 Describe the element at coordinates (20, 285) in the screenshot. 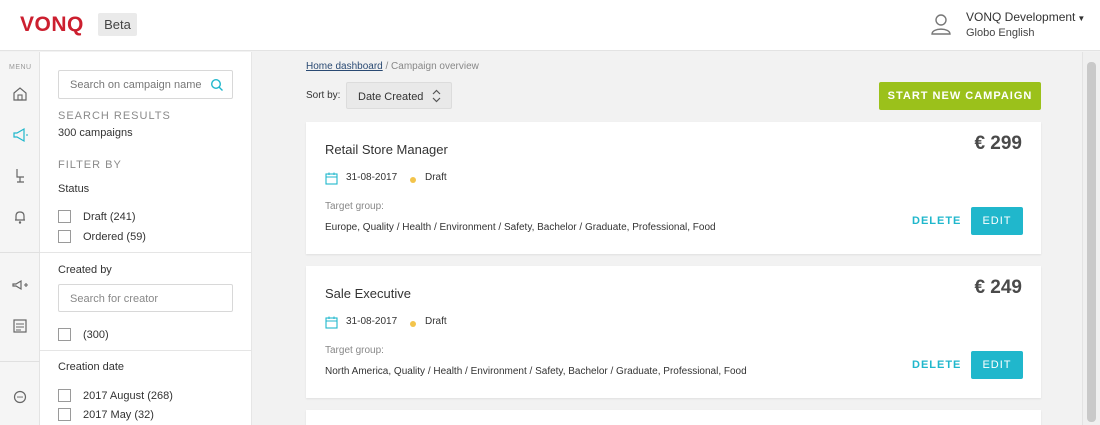

I see `campaign-add-icon` at that location.